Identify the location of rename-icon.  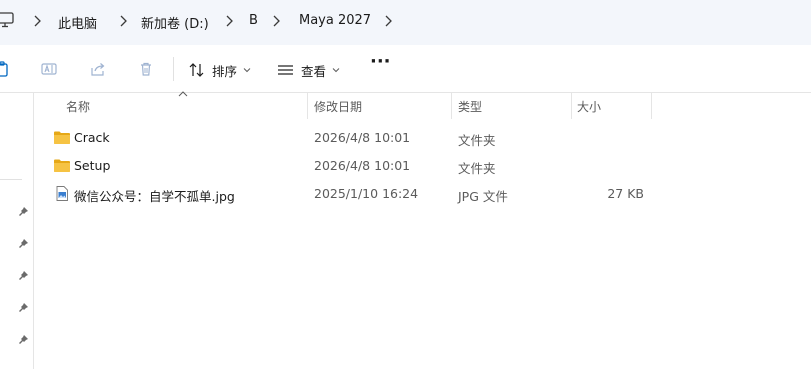
(49, 69).